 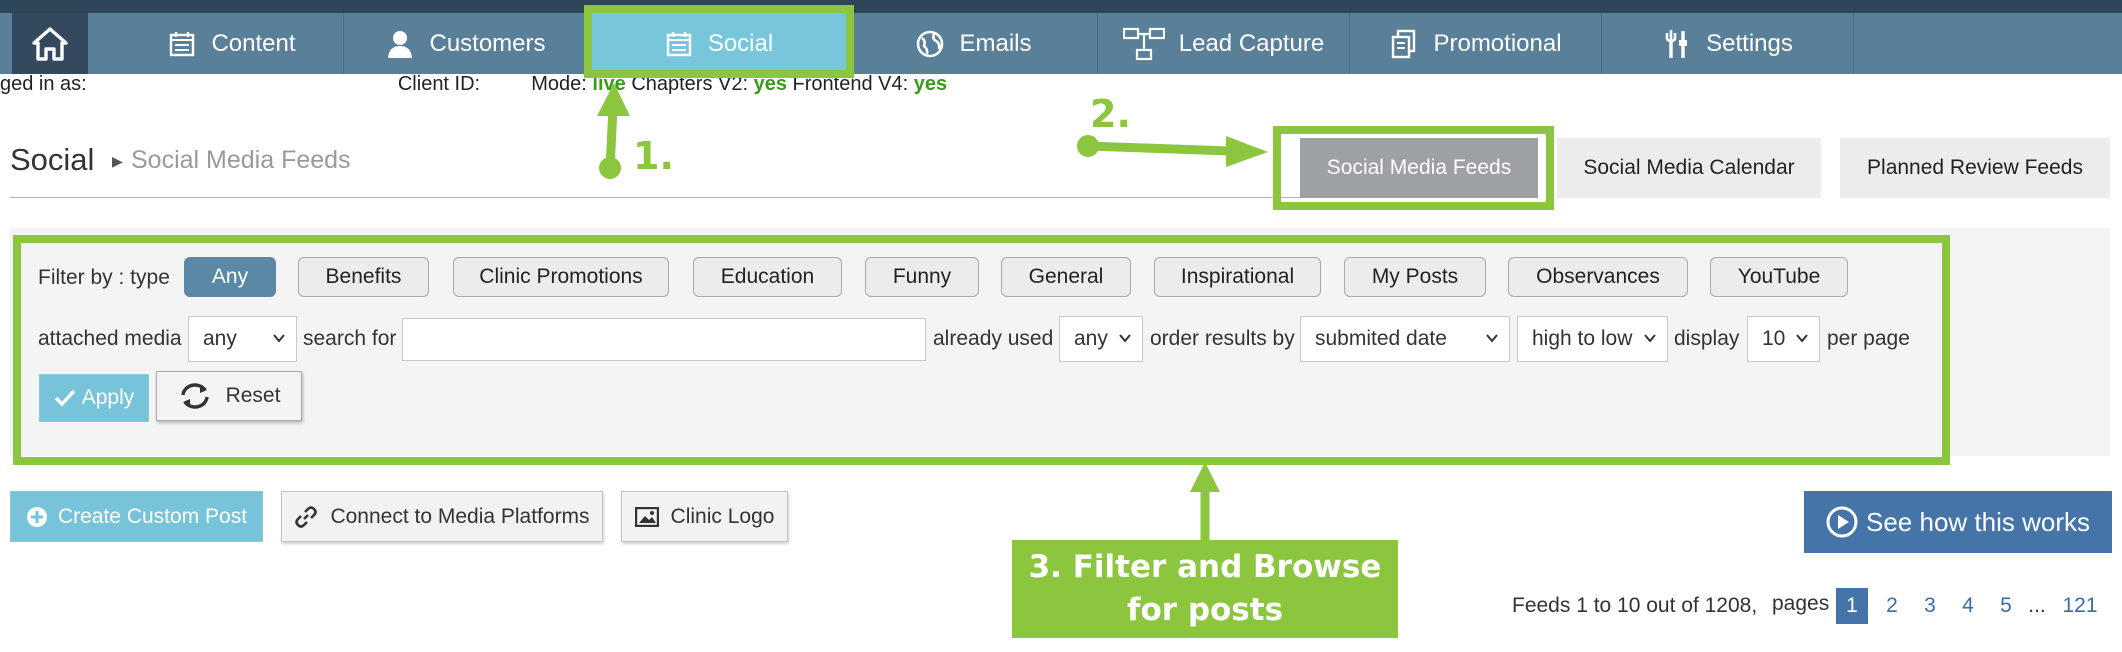 I want to click on image-icon, so click(x=646, y=516).